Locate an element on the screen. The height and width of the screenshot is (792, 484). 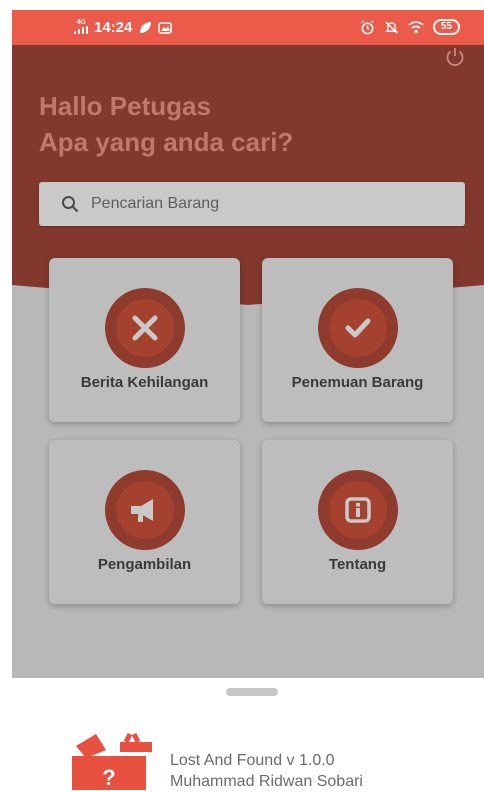
status-left: 4G 14:24 is located at coordinates (123, 27).